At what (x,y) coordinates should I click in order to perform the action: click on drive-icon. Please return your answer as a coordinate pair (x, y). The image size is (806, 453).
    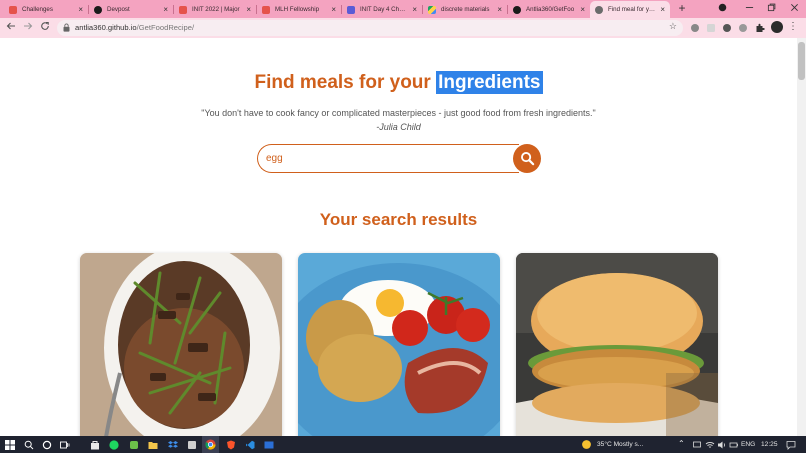
    Looking at the image, I should click on (432, 9).